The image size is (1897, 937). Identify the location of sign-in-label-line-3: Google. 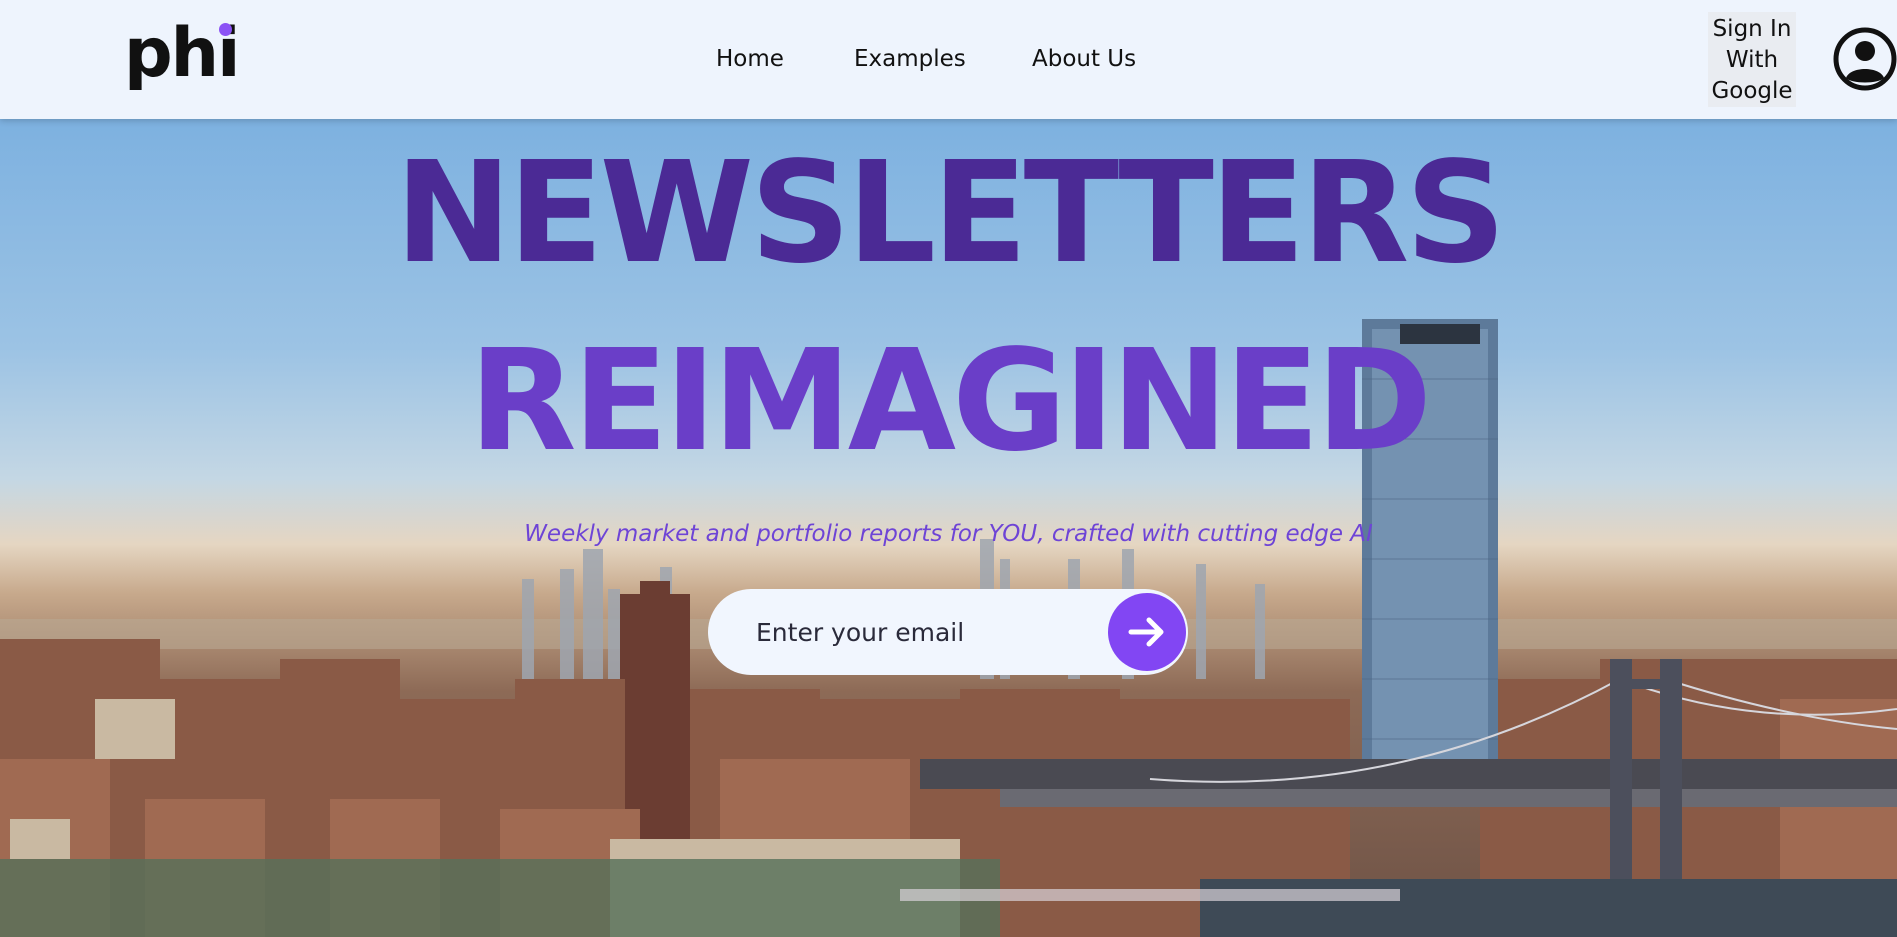
(1752, 91).